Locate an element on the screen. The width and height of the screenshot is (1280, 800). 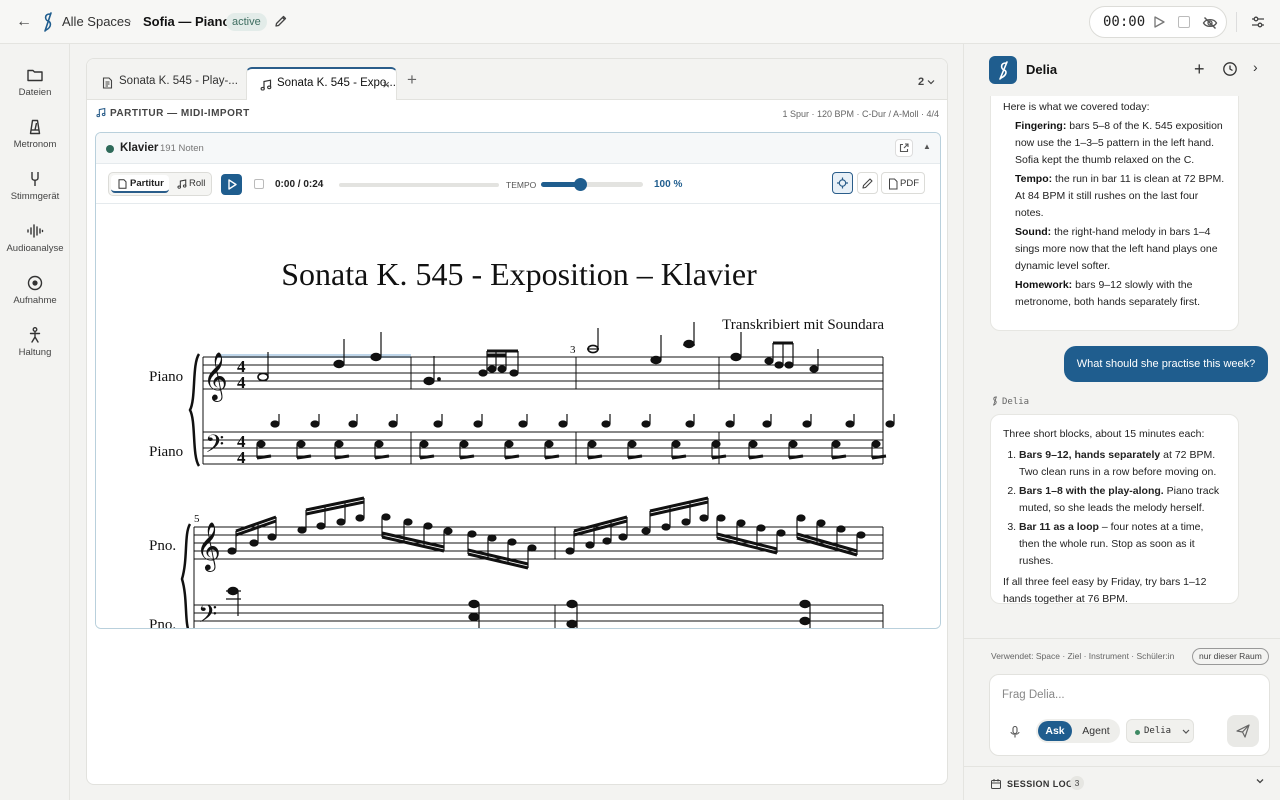
chat-input is located at coordinates (1127, 695).